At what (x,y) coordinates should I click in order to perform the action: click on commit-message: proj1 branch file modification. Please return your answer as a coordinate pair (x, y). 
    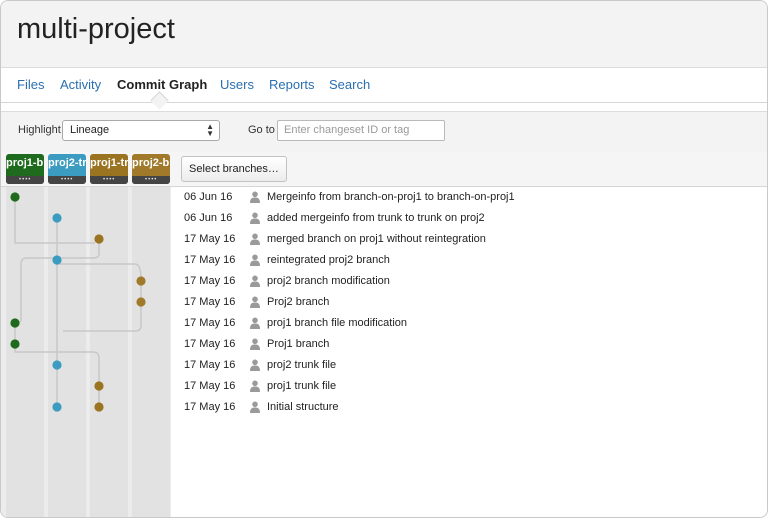
    Looking at the image, I should click on (337, 323).